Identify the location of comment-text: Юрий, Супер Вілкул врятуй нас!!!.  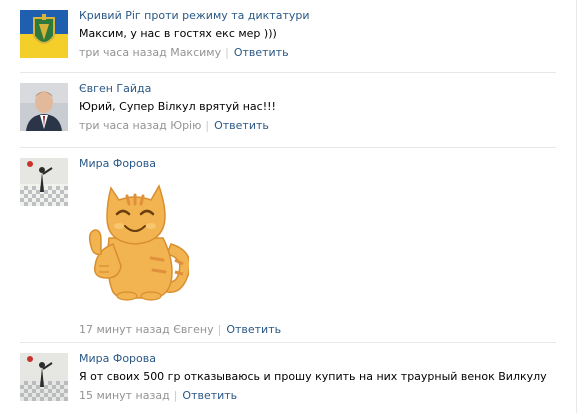
(177, 106).